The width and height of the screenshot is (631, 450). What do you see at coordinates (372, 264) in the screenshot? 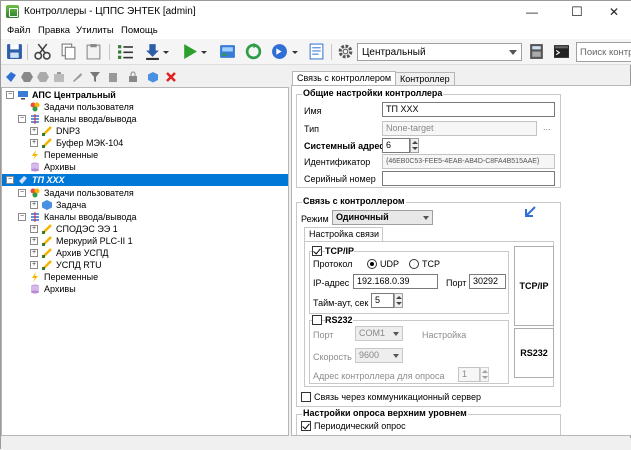
I see `udp-radio` at bounding box center [372, 264].